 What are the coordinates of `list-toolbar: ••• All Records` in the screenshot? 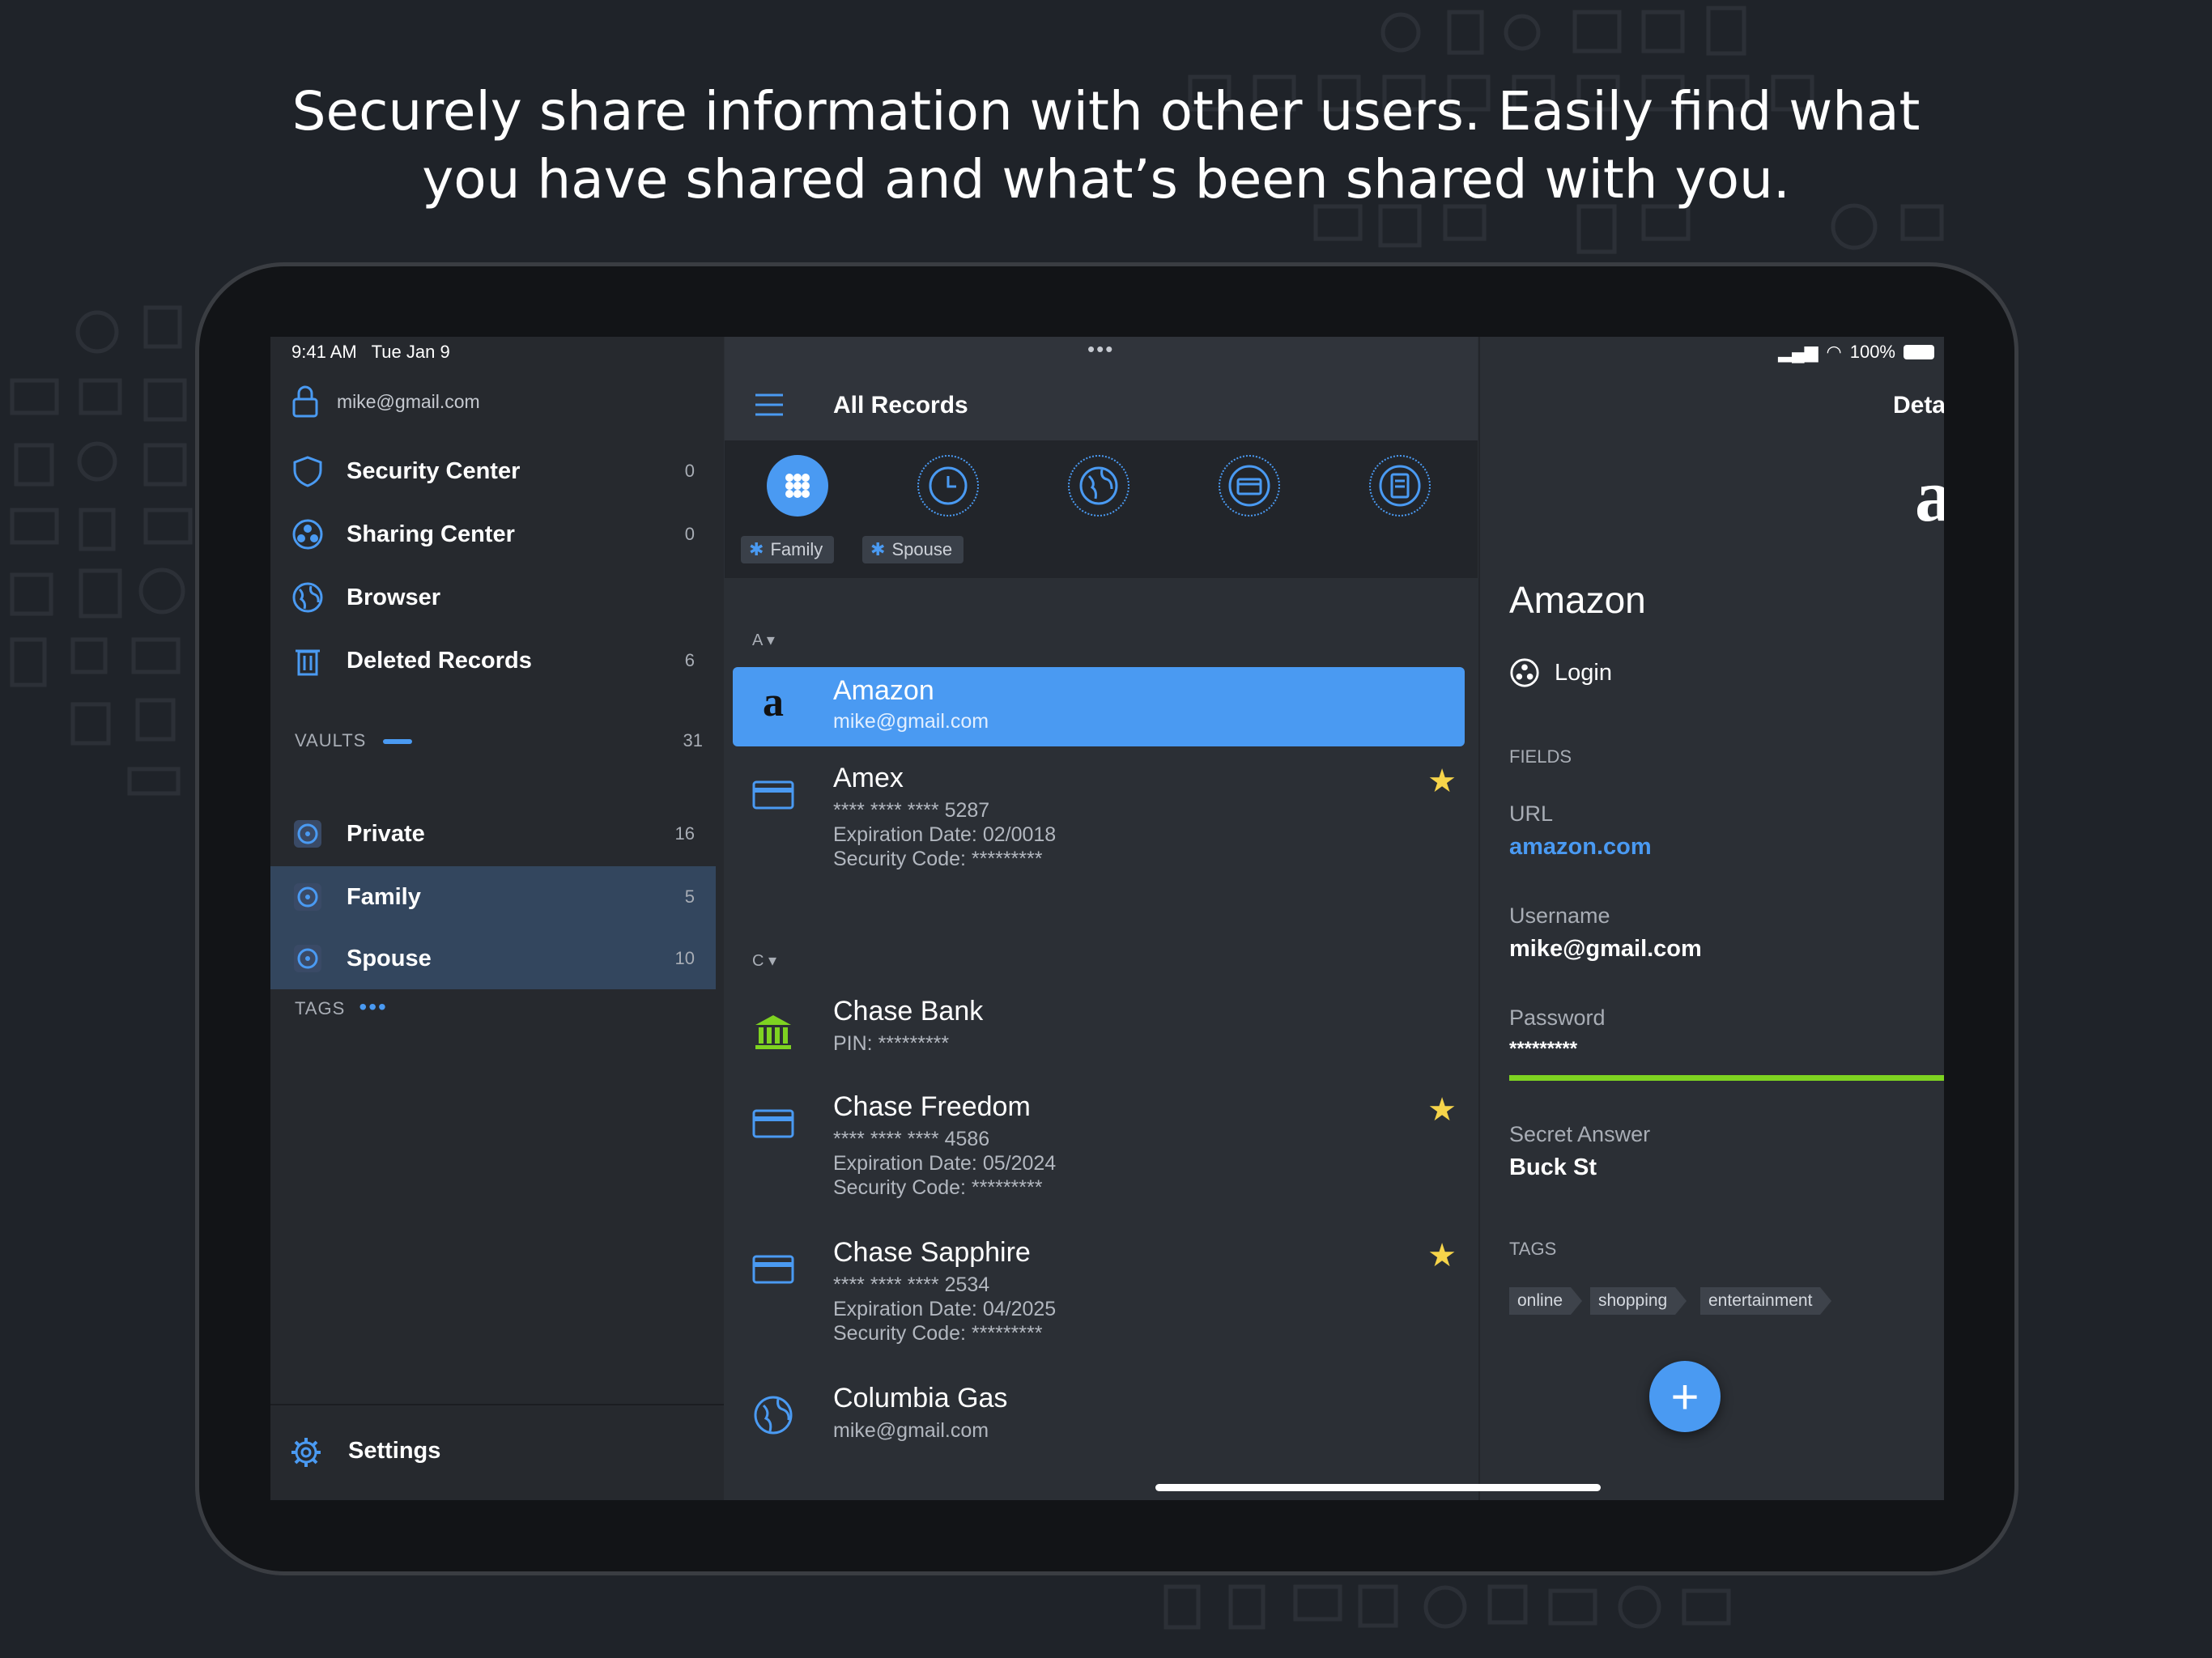 It's located at (1223, 388).